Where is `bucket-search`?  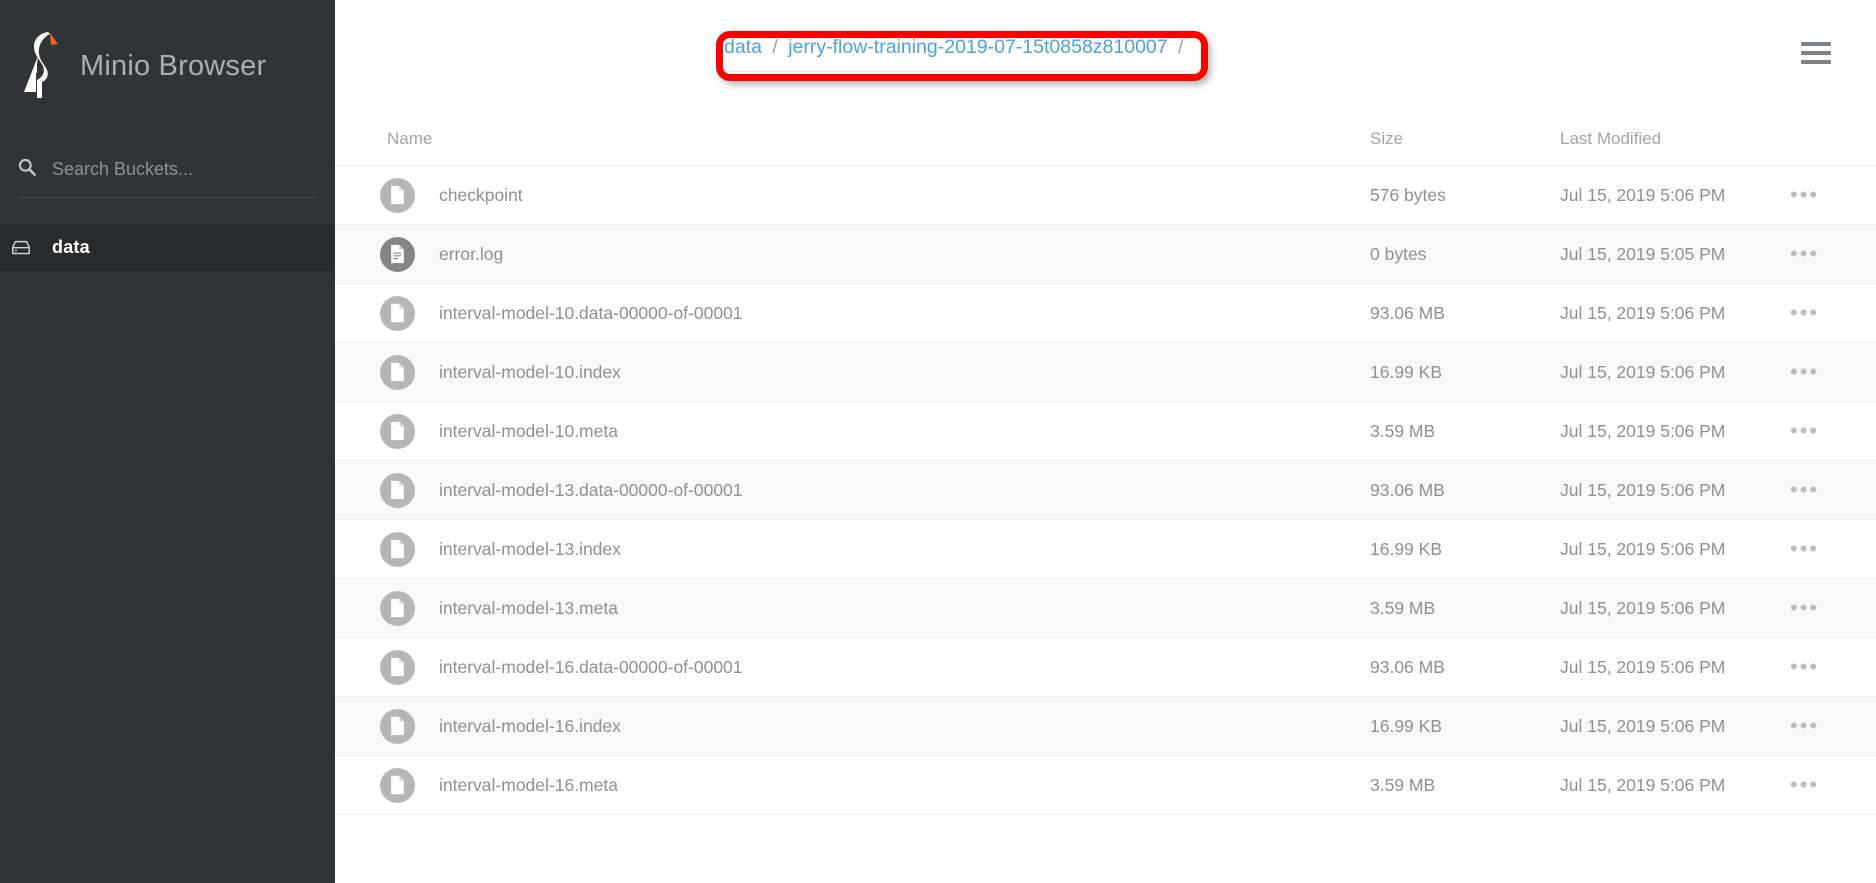 bucket-search is located at coordinates (167, 175).